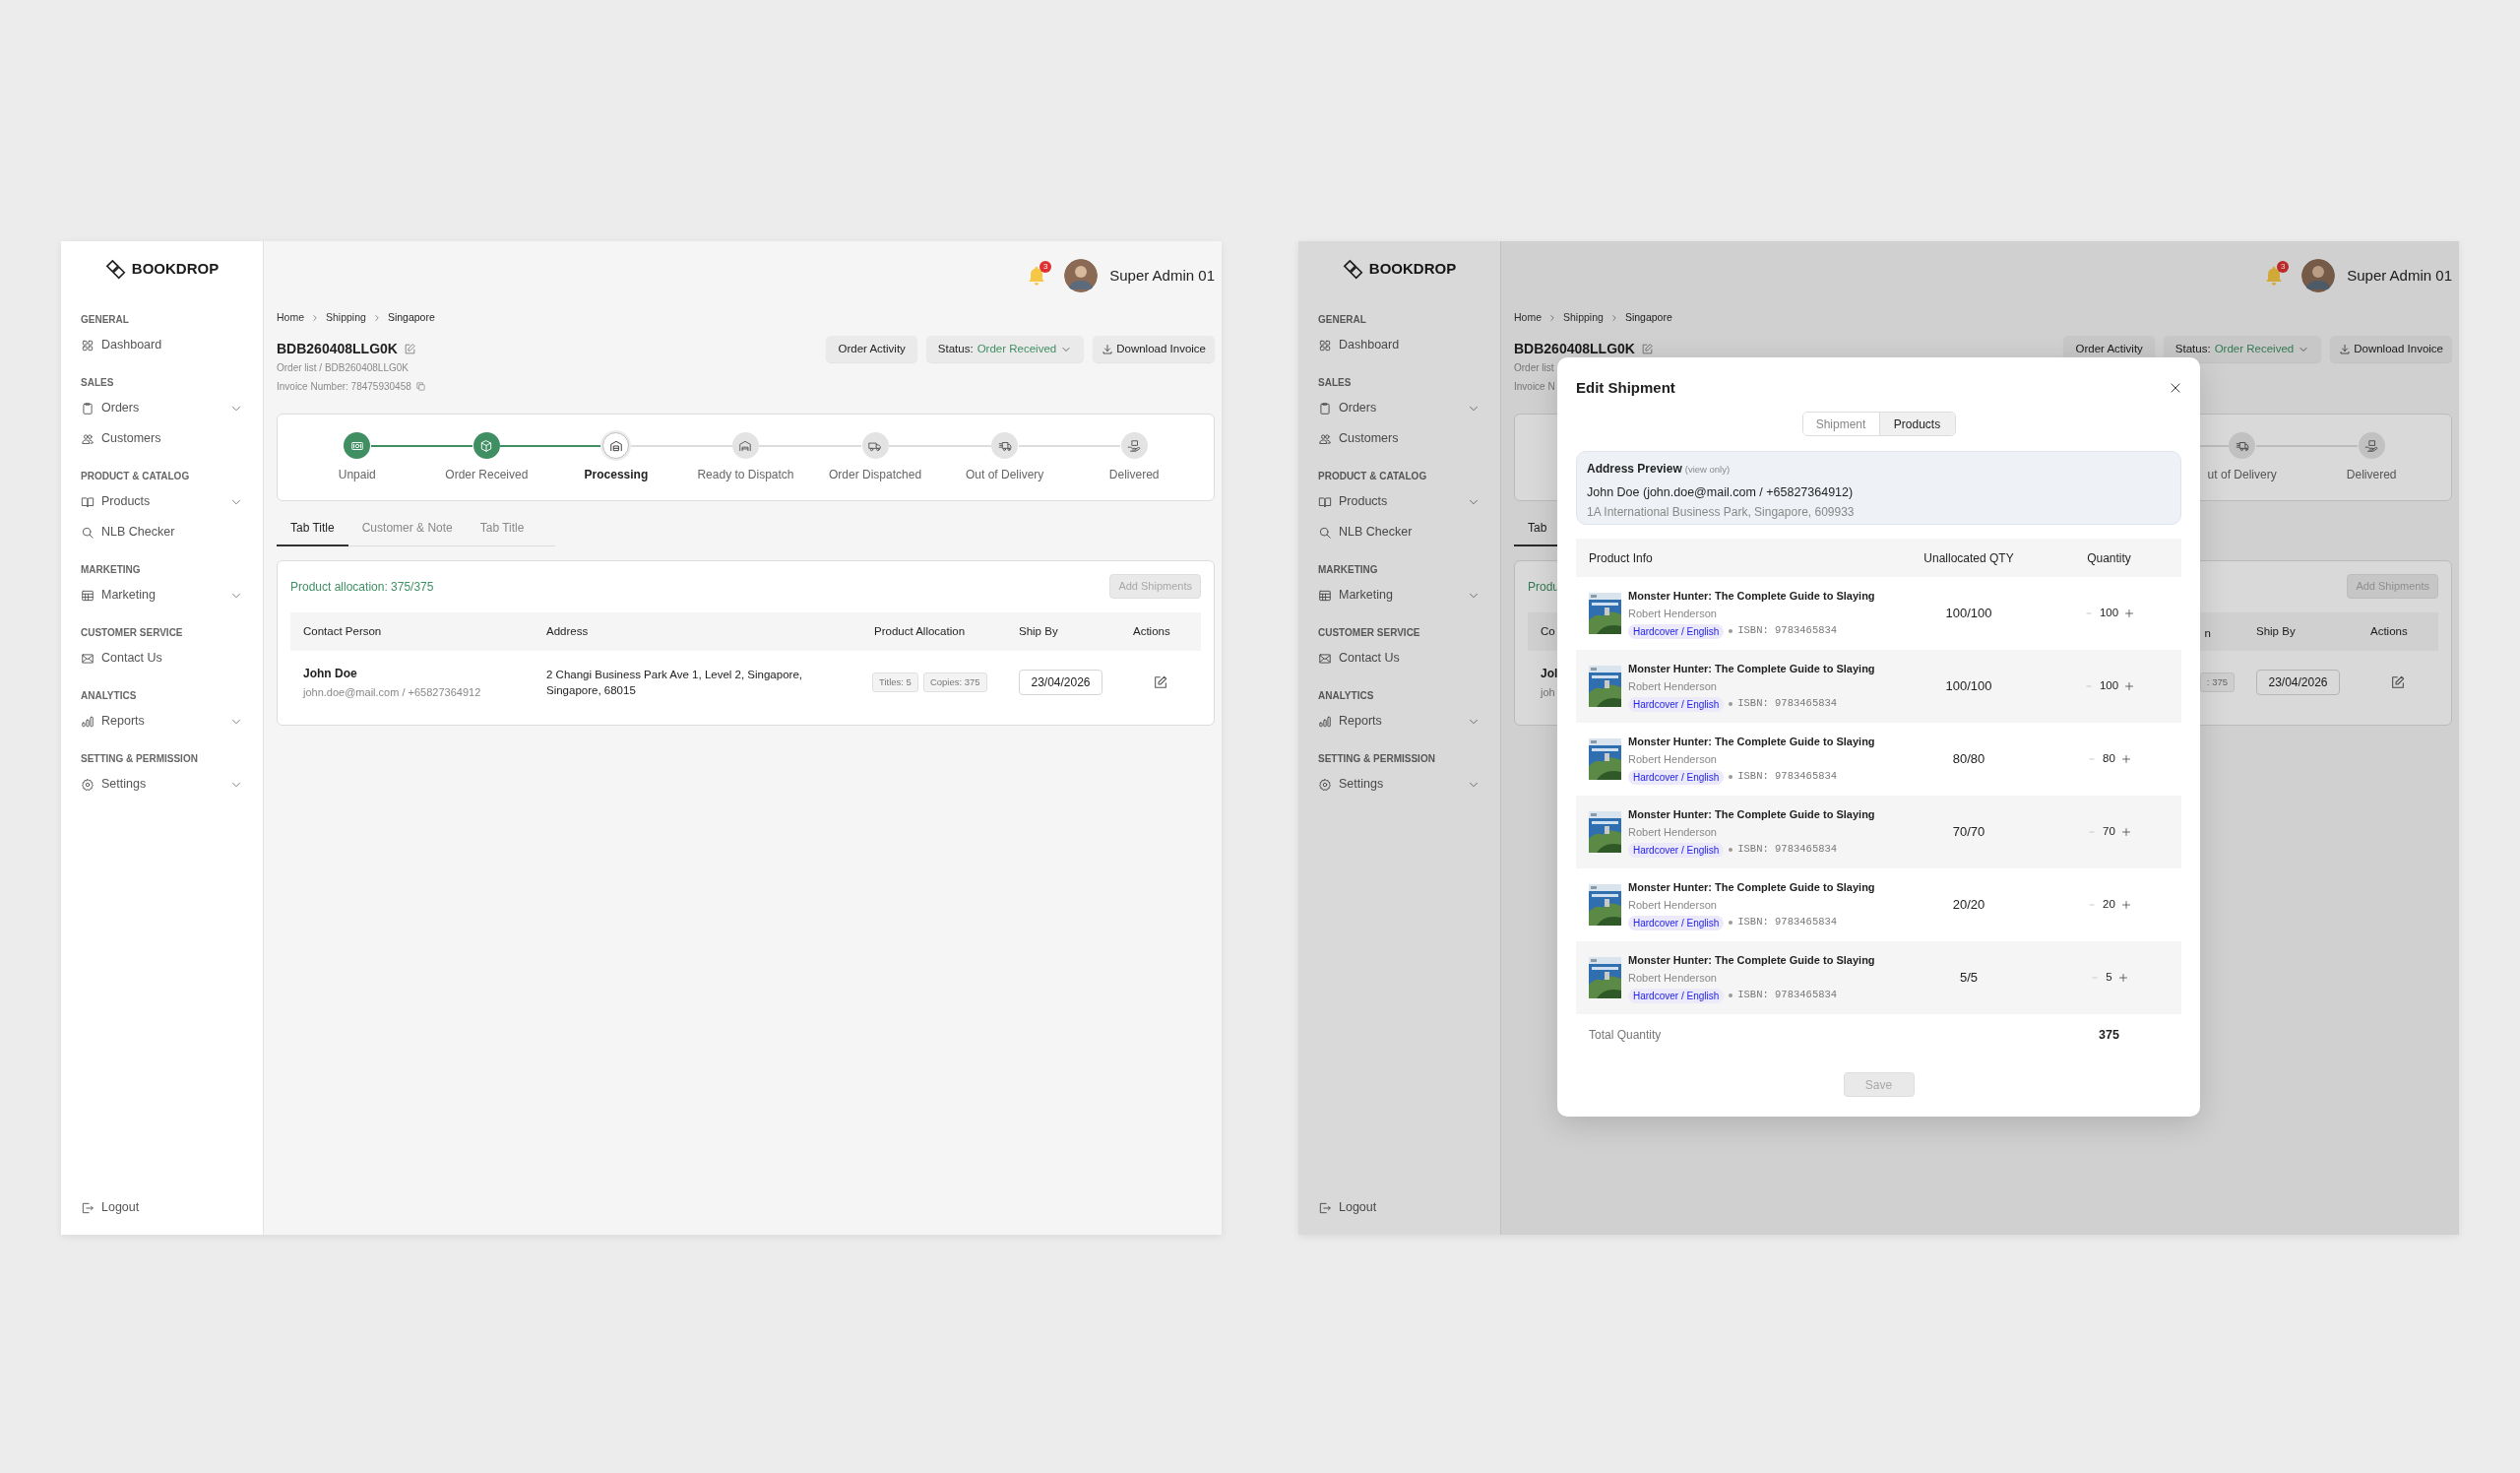  Describe the element at coordinates (2217, 682) in the screenshot. I see `allocation-tag: : 375` at that location.